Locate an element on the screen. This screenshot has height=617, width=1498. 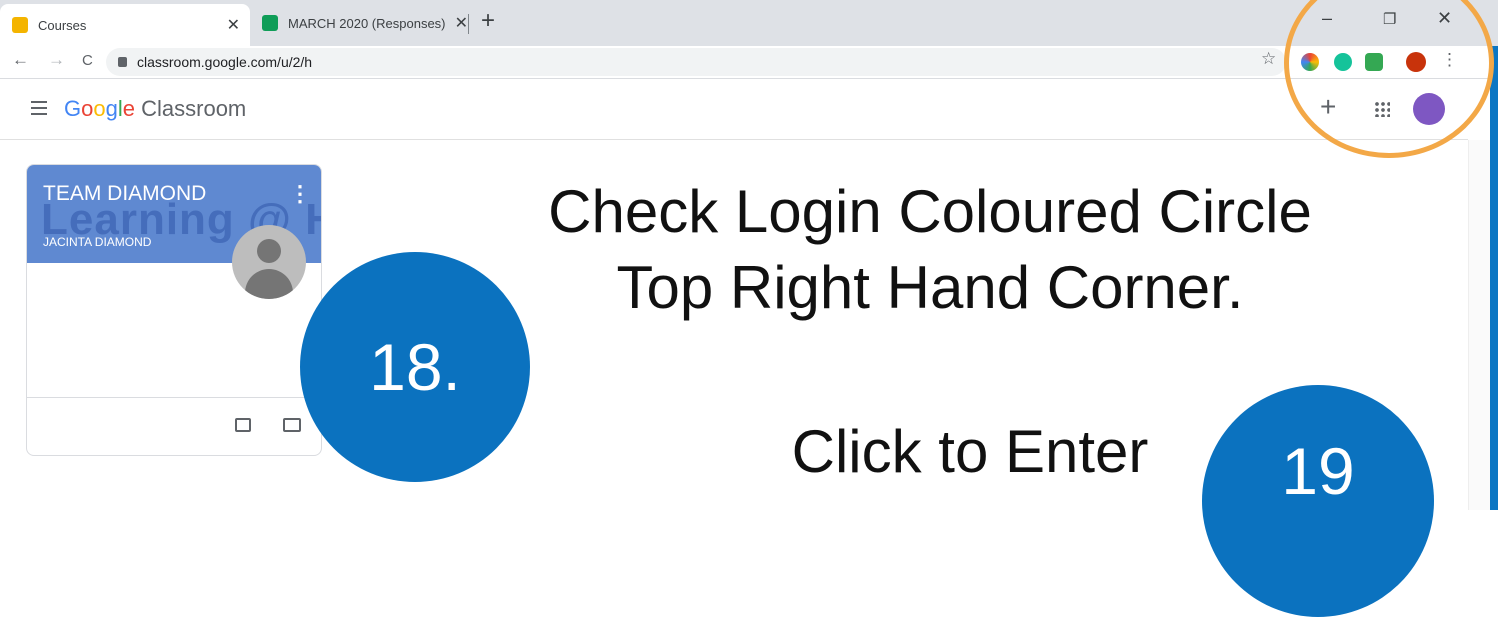
tab-title: MARCH 2020 (Responses) - Goo is located at coordinates (368, 23).